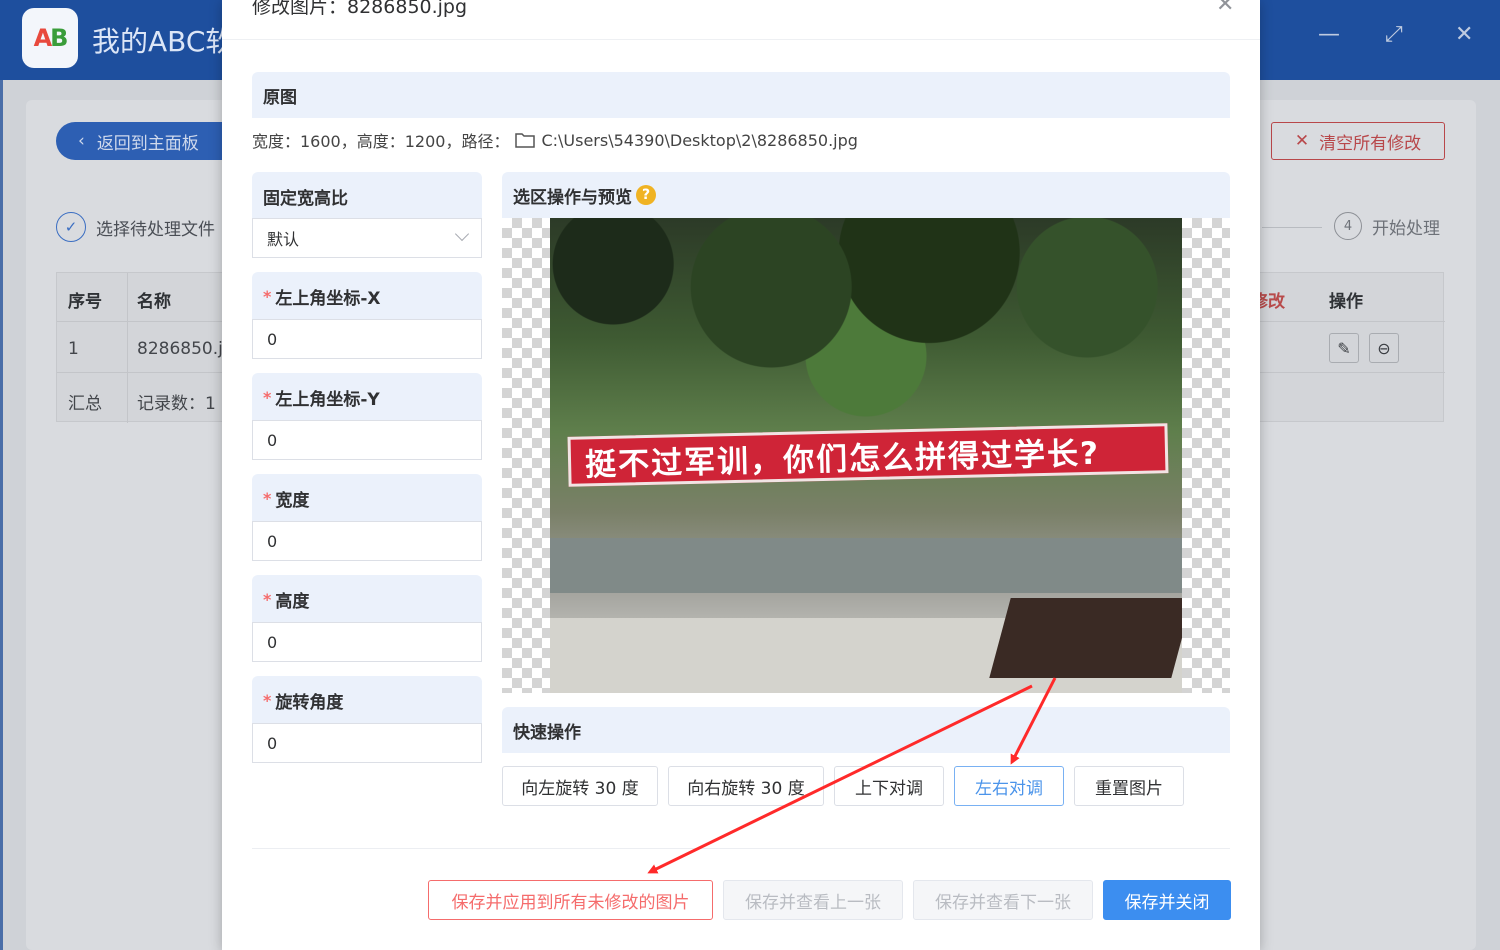  I want to click on reset-image-button: 重置图片, so click(1129, 786).